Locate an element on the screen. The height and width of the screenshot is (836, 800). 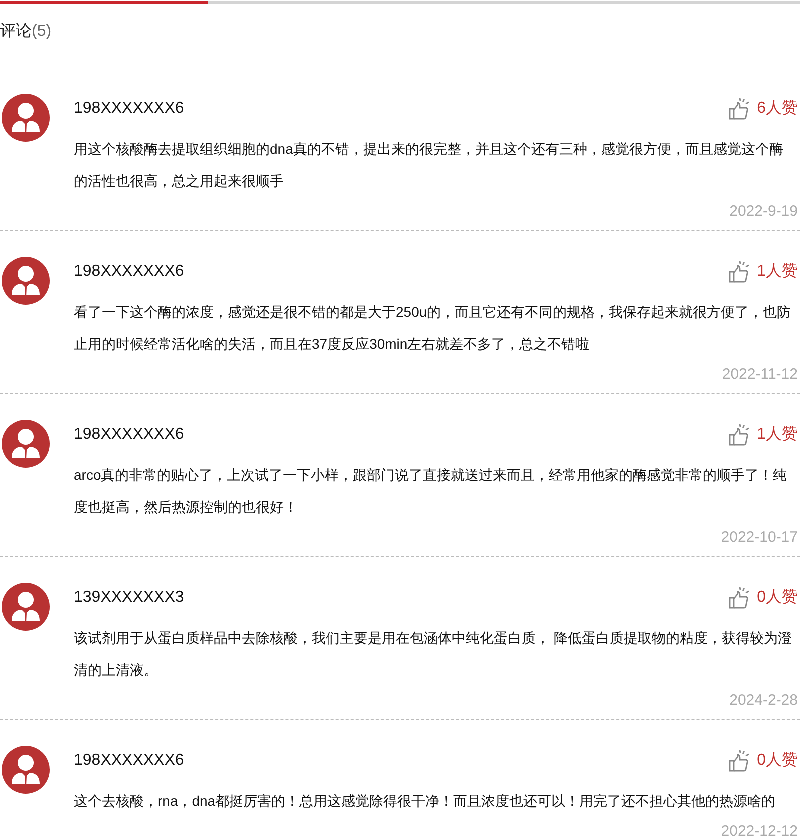
comment-date: 2022-10-17 is located at coordinates (759, 538).